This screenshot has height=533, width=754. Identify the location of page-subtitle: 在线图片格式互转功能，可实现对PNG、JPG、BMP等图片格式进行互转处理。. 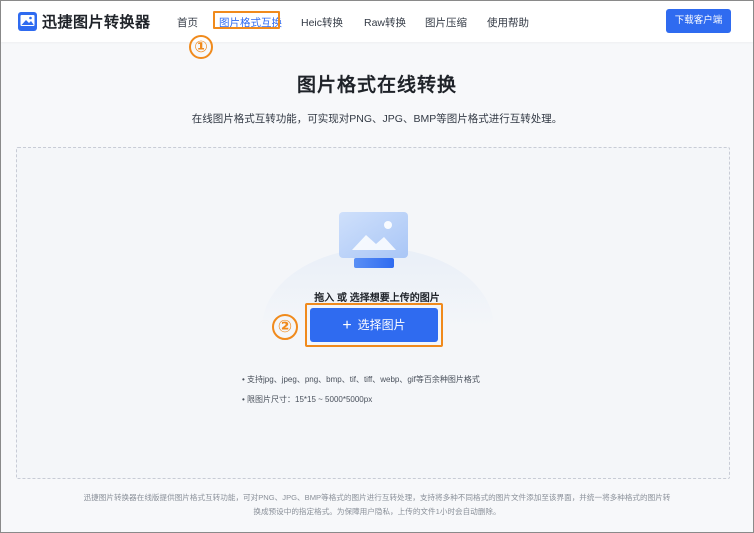
(377, 119).